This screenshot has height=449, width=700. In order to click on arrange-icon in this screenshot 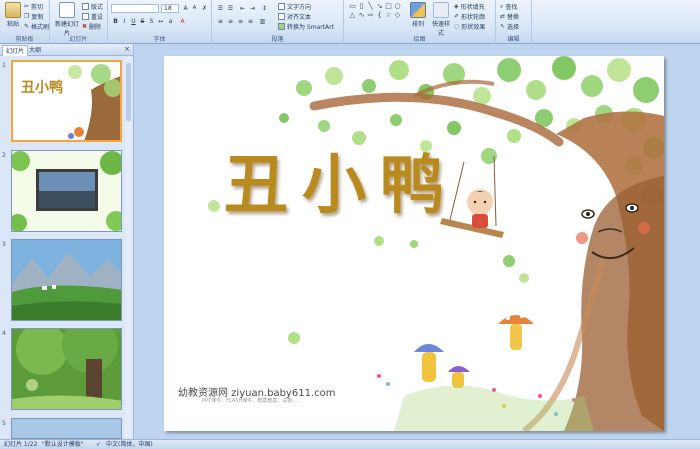, I will do `click(418, 10)`.